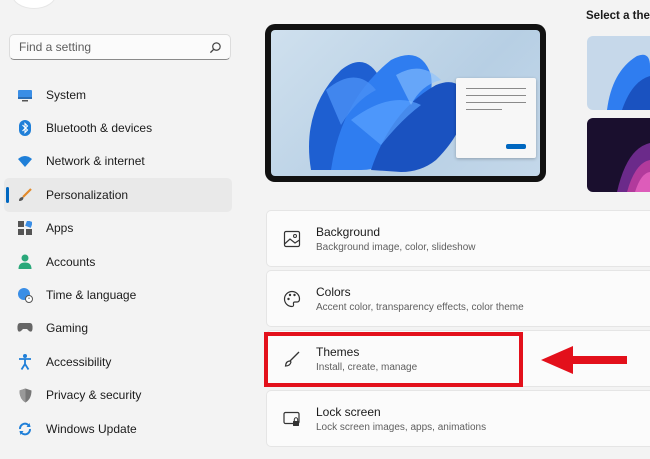 This screenshot has height=459, width=650. What do you see at coordinates (348, 412) in the screenshot?
I see `card-title: Lock screen` at bounding box center [348, 412].